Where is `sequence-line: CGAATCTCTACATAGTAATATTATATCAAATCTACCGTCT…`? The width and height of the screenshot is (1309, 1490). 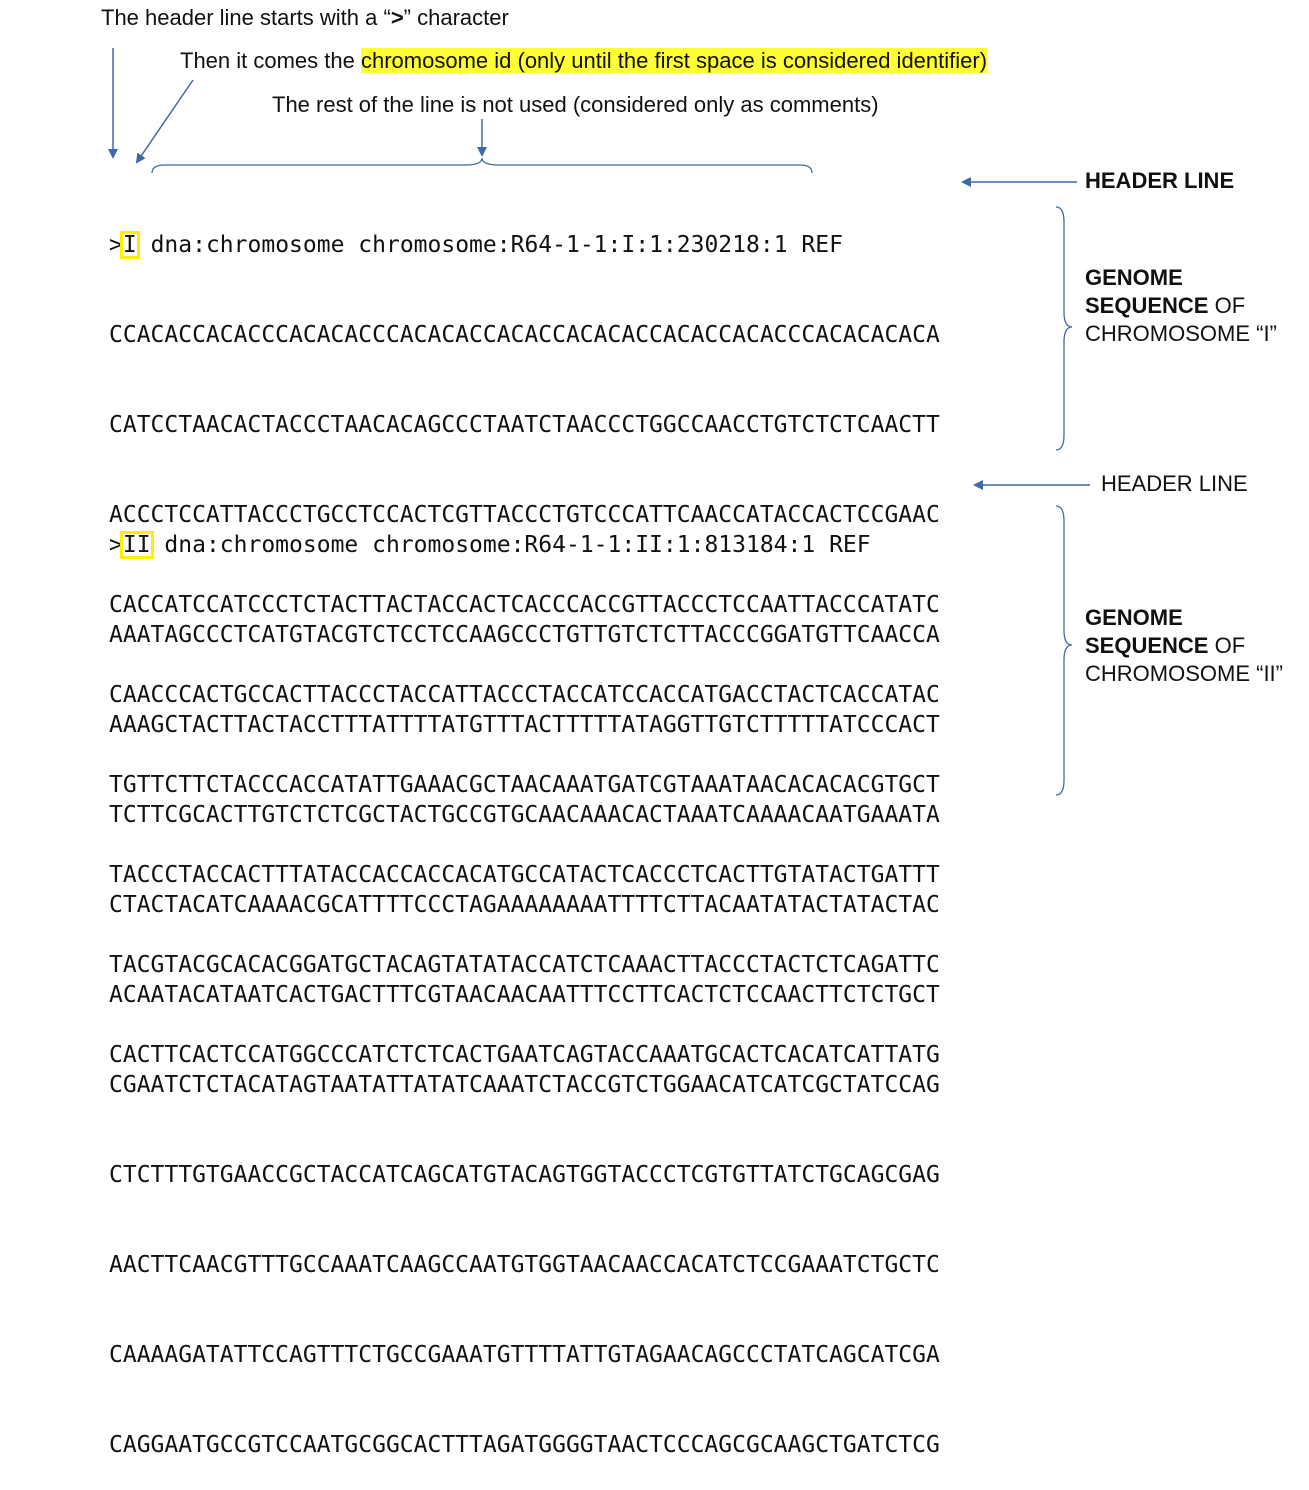
sequence-line: CGAATCTCTACATAGTAATATTATATCAAATCTACCGTCT… is located at coordinates (524, 1085).